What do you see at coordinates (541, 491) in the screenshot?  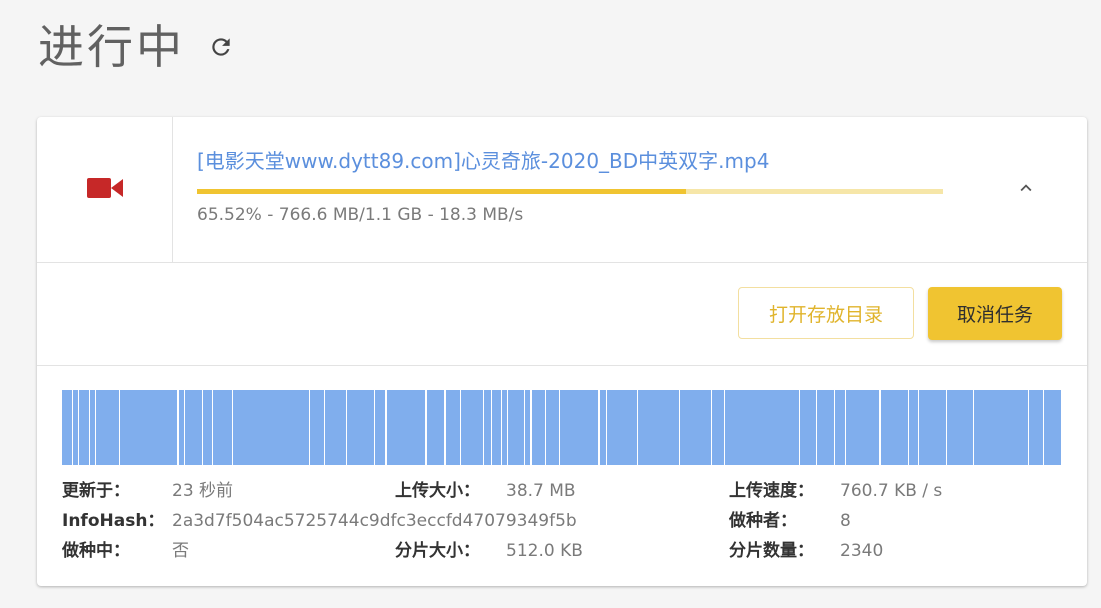 I see `upload-size-value: 38.7 MB` at bounding box center [541, 491].